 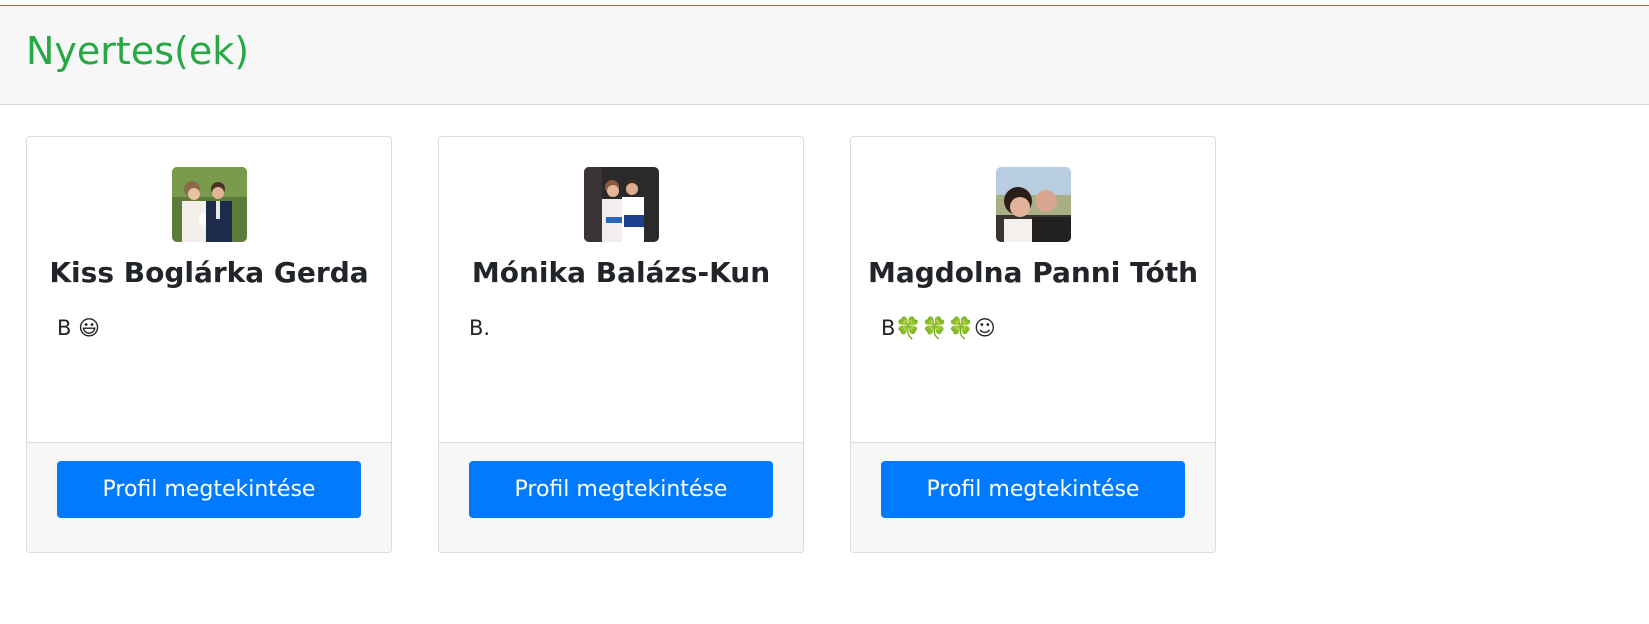 I want to click on card-body: Mónika Balázs-Kun B., so click(x=621, y=289).